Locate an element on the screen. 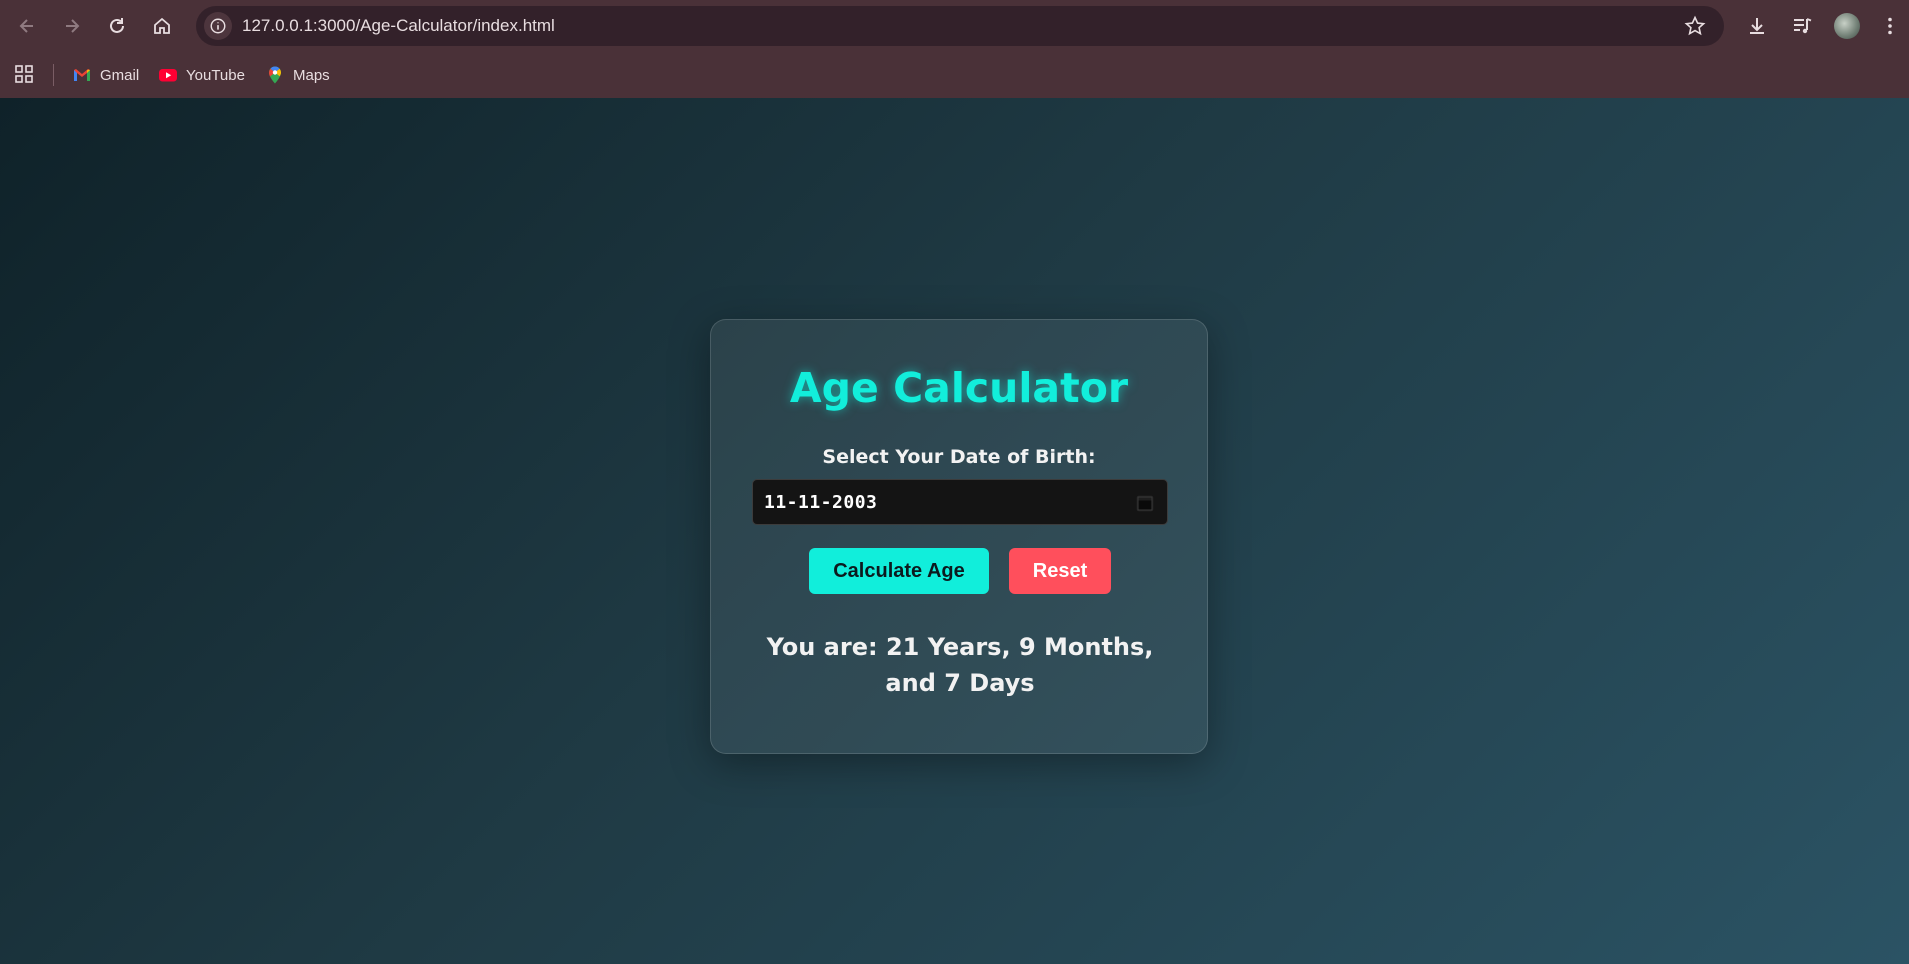  reload-button is located at coordinates (117, 26).